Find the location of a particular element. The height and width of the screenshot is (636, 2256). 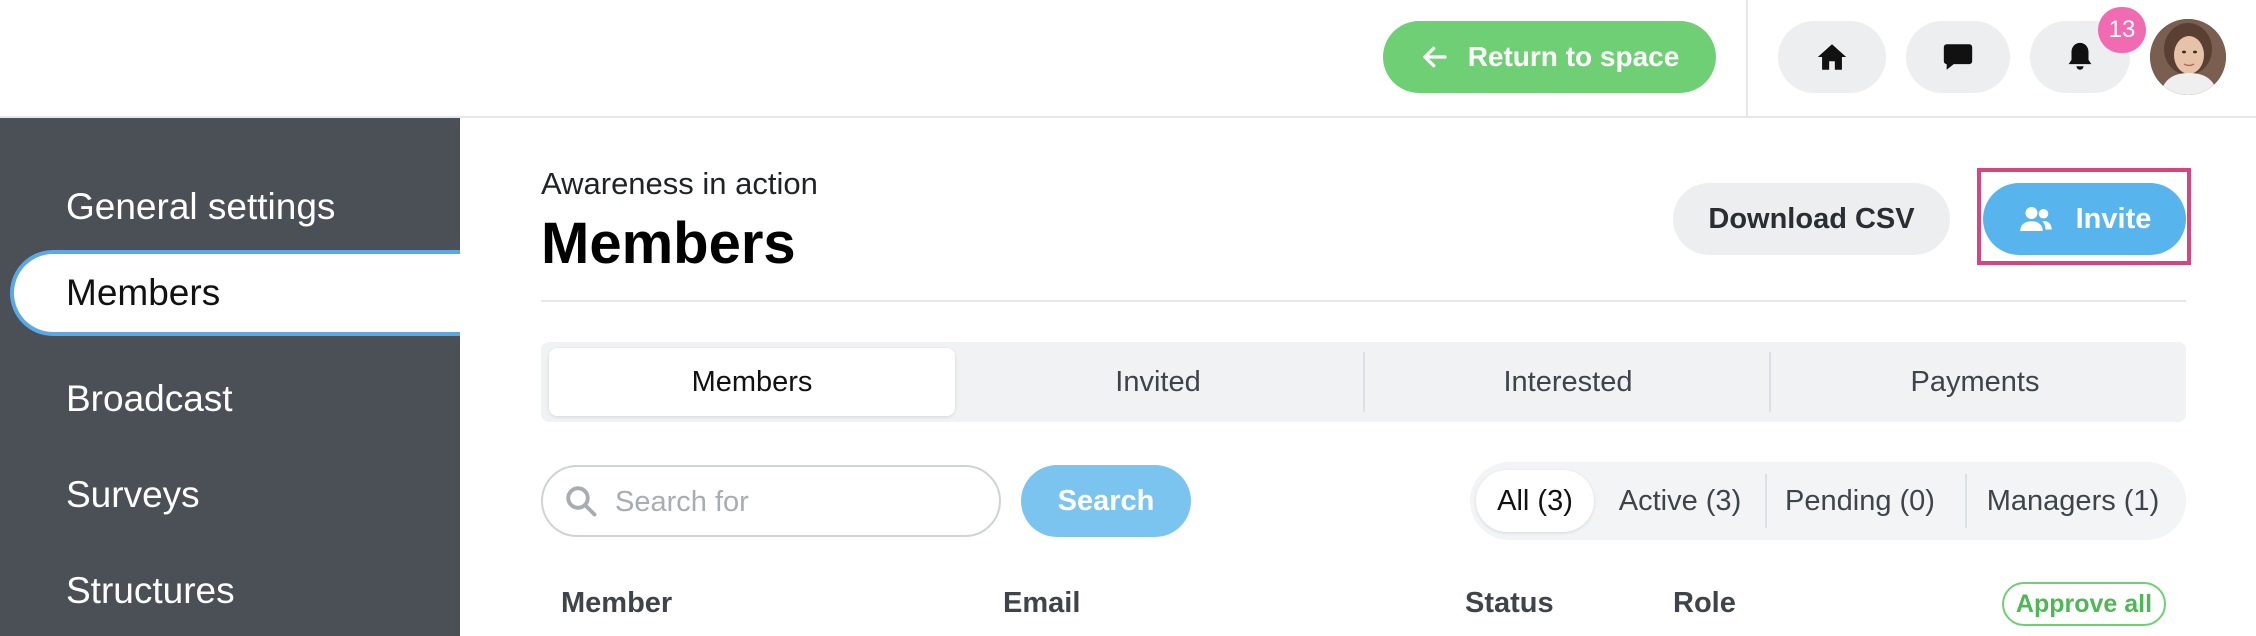

sidebar-item-general-settings: General settings is located at coordinates (230, 207).